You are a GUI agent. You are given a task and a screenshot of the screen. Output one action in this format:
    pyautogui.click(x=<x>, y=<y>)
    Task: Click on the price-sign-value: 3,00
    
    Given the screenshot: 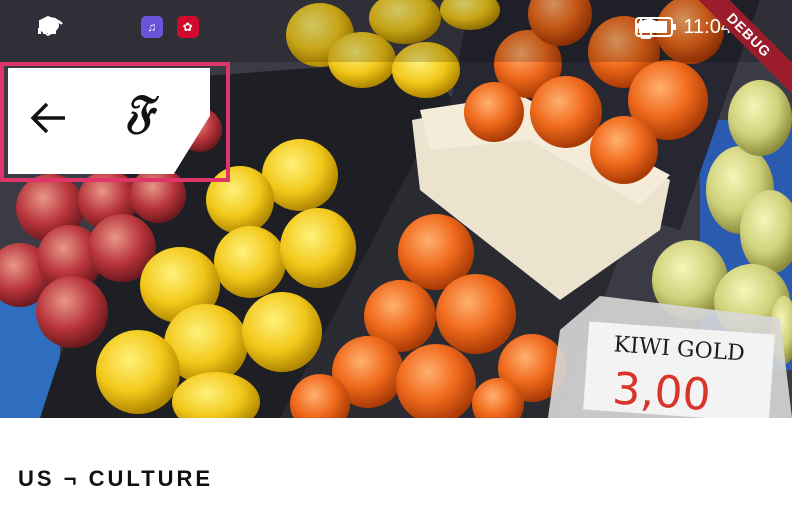 What is the action you would take?
    pyautogui.click(x=661, y=390)
    